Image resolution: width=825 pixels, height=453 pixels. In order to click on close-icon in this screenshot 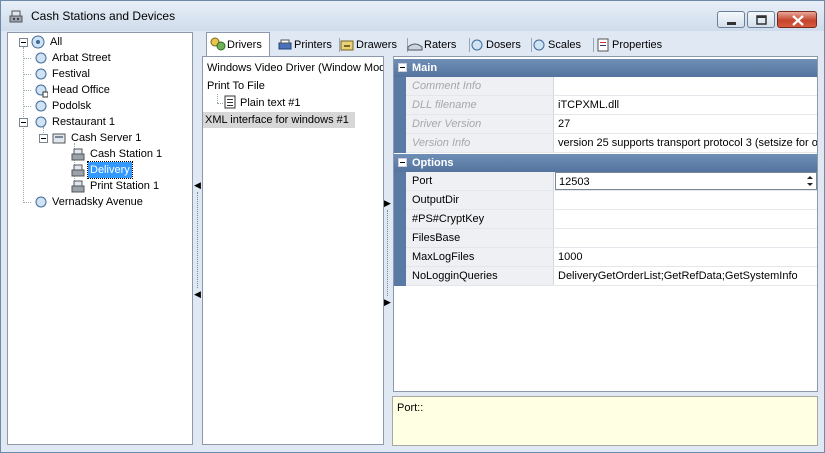, I will do `click(798, 20)`.